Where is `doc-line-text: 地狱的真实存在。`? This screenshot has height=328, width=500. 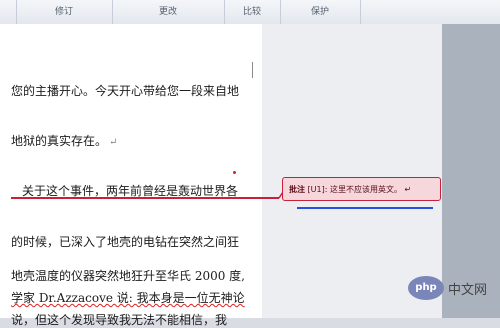
doc-line-text: 地狱的真实存在。 is located at coordinates (59, 141).